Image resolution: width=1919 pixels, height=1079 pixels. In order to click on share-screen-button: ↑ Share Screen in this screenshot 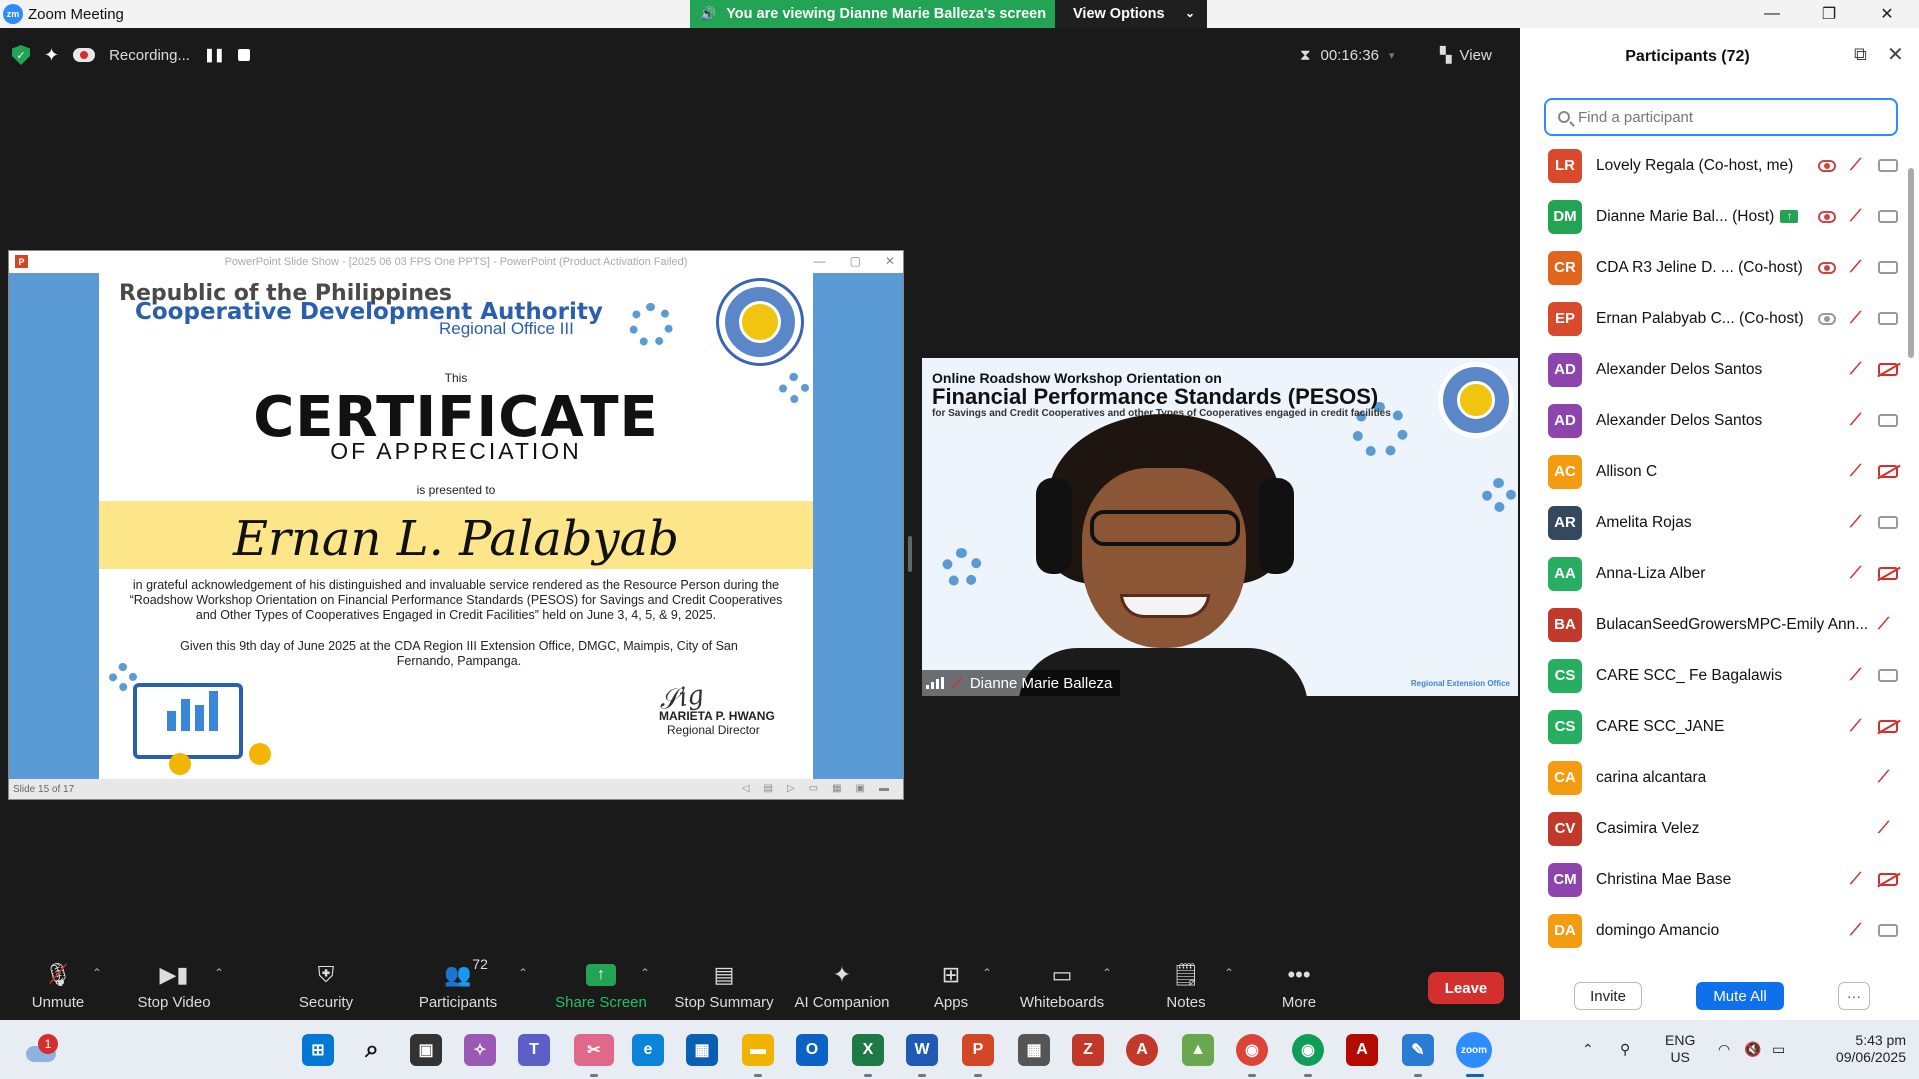, I will do `click(601, 989)`.